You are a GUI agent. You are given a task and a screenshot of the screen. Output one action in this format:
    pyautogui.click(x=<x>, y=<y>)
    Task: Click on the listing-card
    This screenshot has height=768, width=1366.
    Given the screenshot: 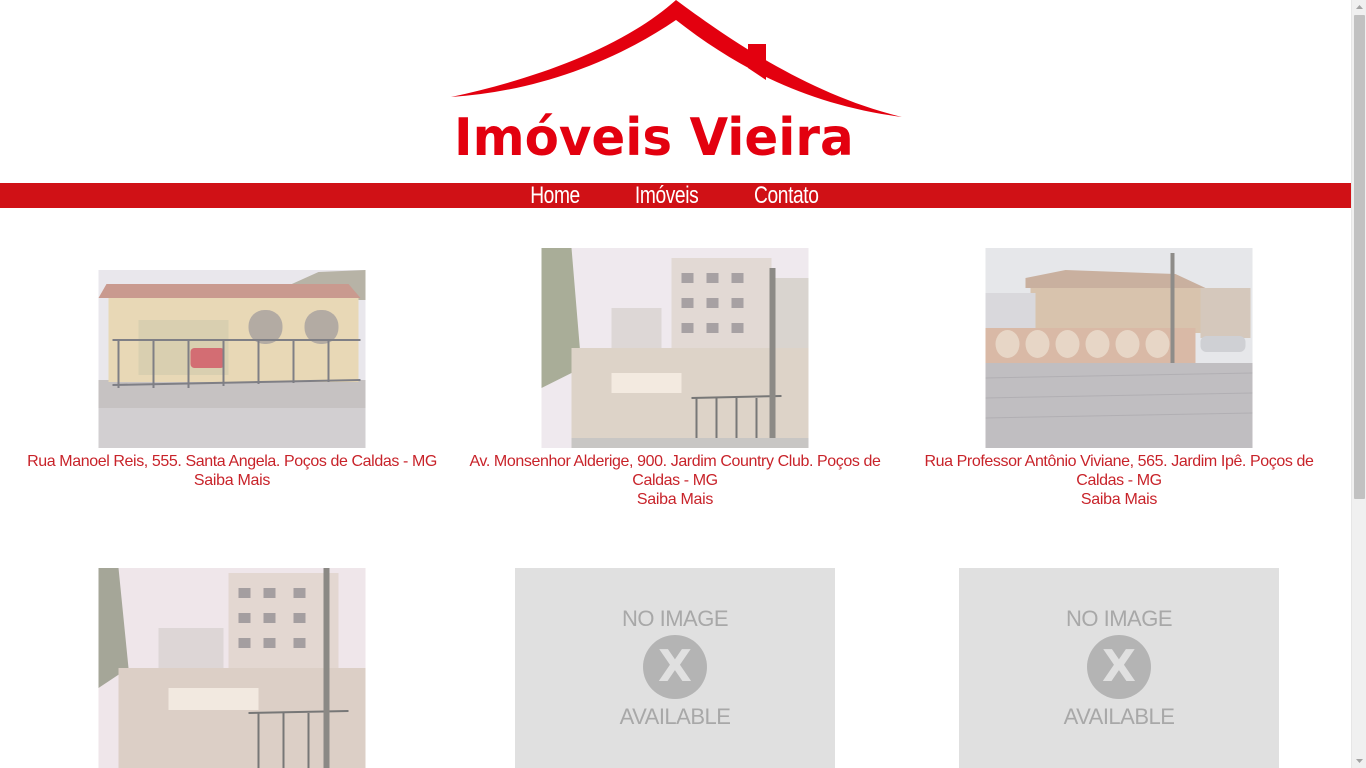 What is the action you would take?
    pyautogui.click(x=232, y=668)
    